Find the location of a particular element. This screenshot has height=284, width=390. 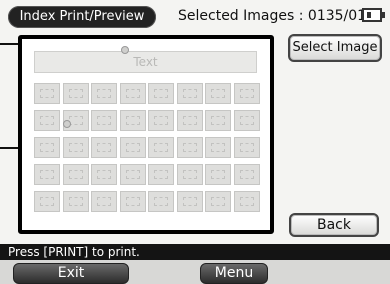

battery-tip-icon is located at coordinates (383, 15).